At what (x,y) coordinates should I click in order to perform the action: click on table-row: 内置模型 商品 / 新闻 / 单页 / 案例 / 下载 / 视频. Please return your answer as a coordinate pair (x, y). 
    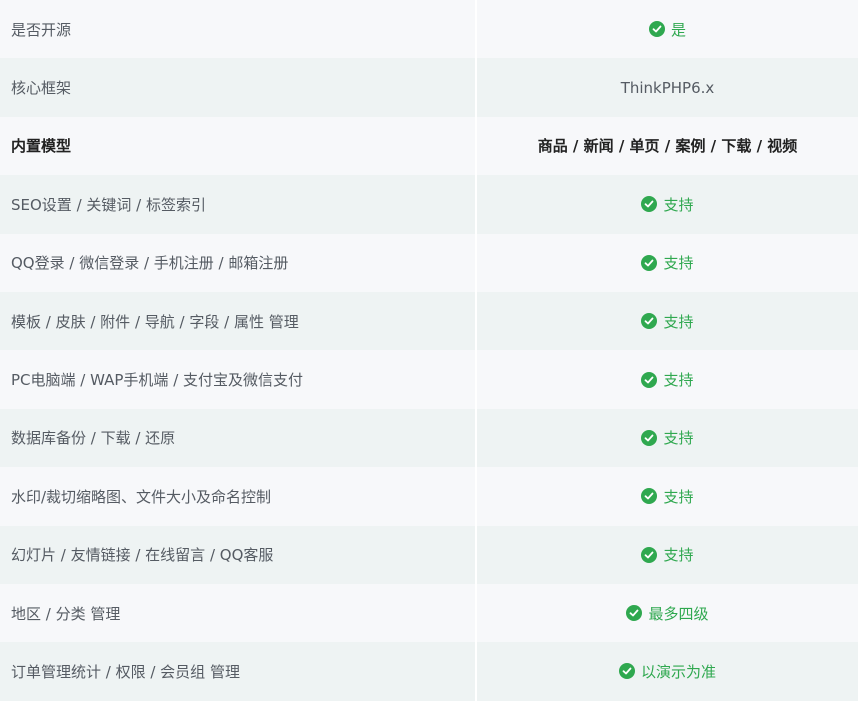
    Looking at the image, I should click on (429, 146).